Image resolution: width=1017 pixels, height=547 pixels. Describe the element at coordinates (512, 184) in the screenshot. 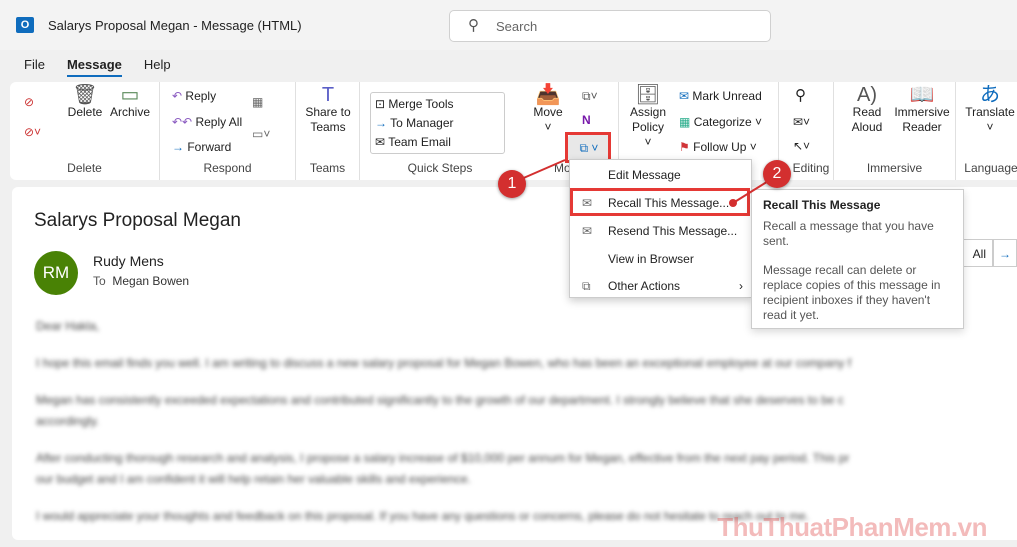

I see `annotation-badge-1: 1` at that location.